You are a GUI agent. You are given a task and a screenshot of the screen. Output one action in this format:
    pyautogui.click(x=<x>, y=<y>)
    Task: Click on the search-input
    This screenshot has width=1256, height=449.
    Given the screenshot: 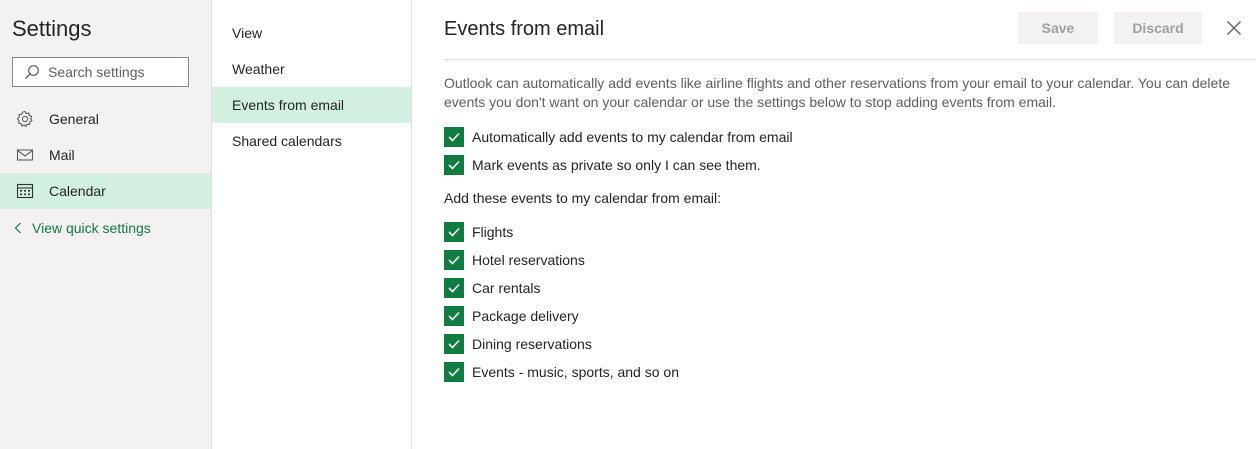 What is the action you would take?
    pyautogui.click(x=113, y=72)
    